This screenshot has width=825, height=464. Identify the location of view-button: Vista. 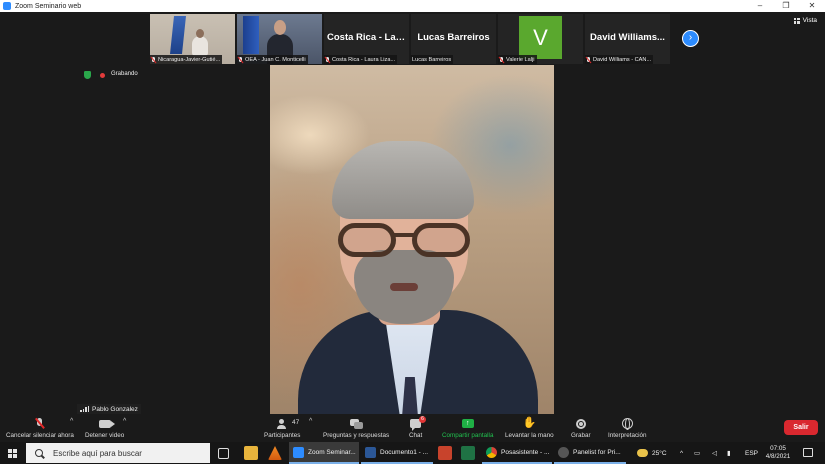
(805, 20).